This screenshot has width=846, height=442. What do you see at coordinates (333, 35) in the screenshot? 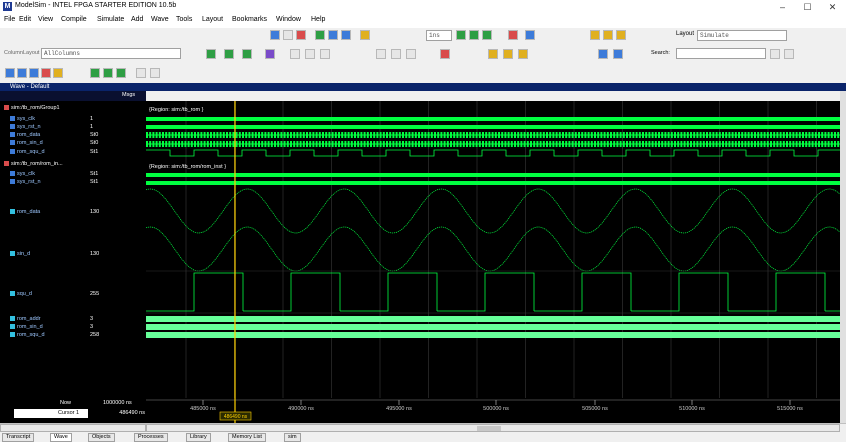
I see `back-arrow-icon` at bounding box center [333, 35].